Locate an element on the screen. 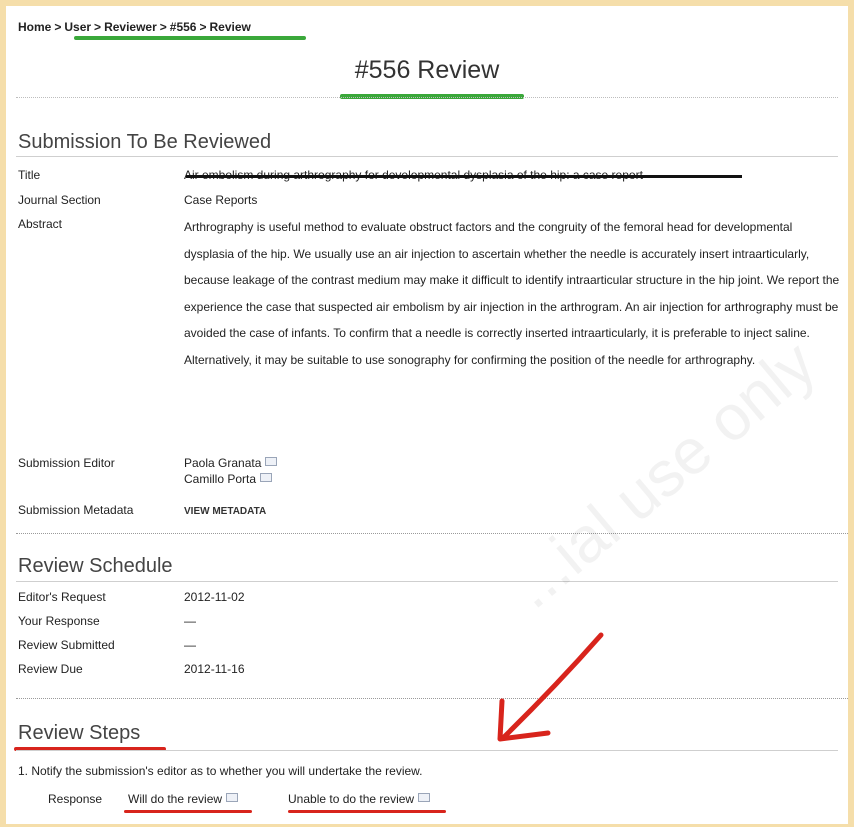 The height and width of the screenshot is (827, 854). journal-section-value: Case Reports is located at coordinates (221, 200).